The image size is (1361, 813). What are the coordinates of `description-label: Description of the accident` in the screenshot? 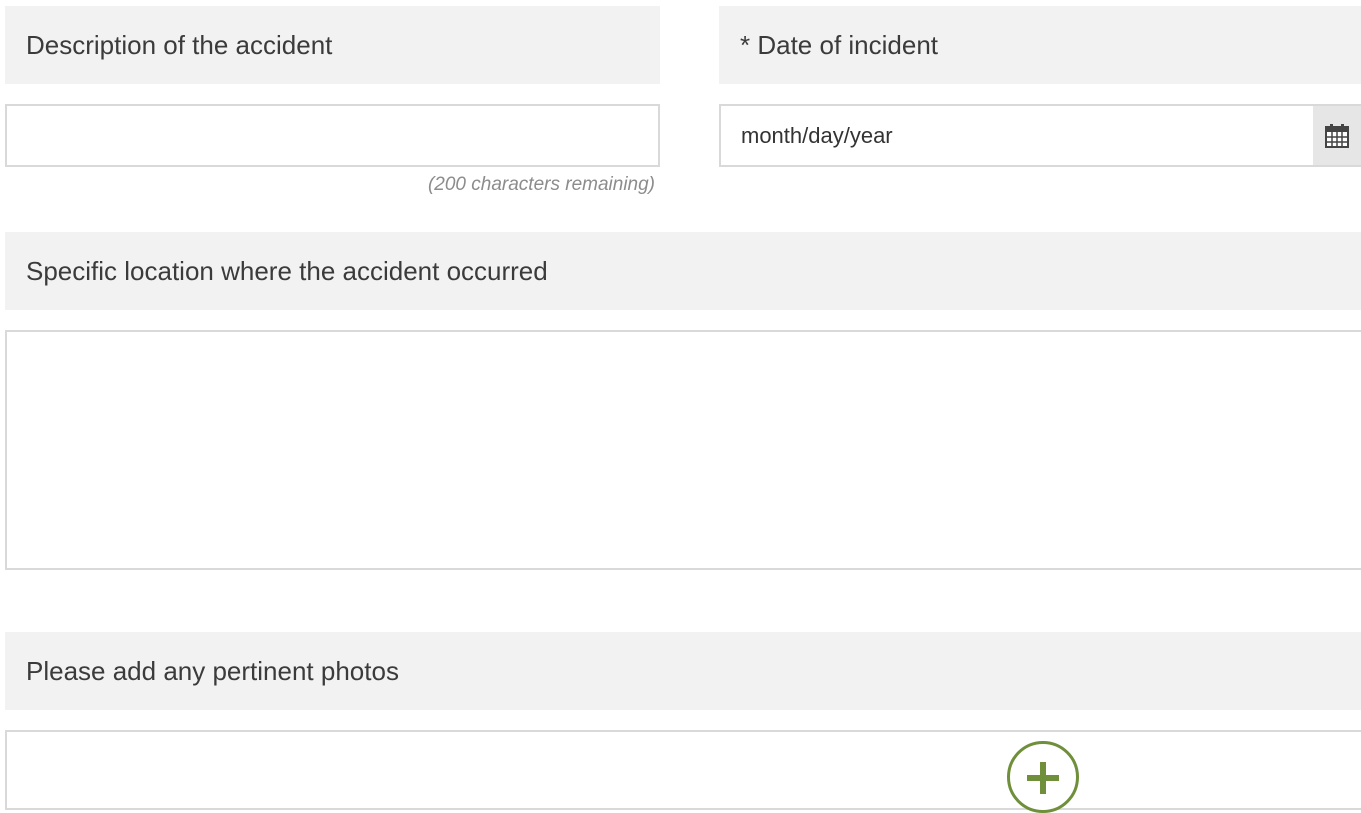 It's located at (332, 45).